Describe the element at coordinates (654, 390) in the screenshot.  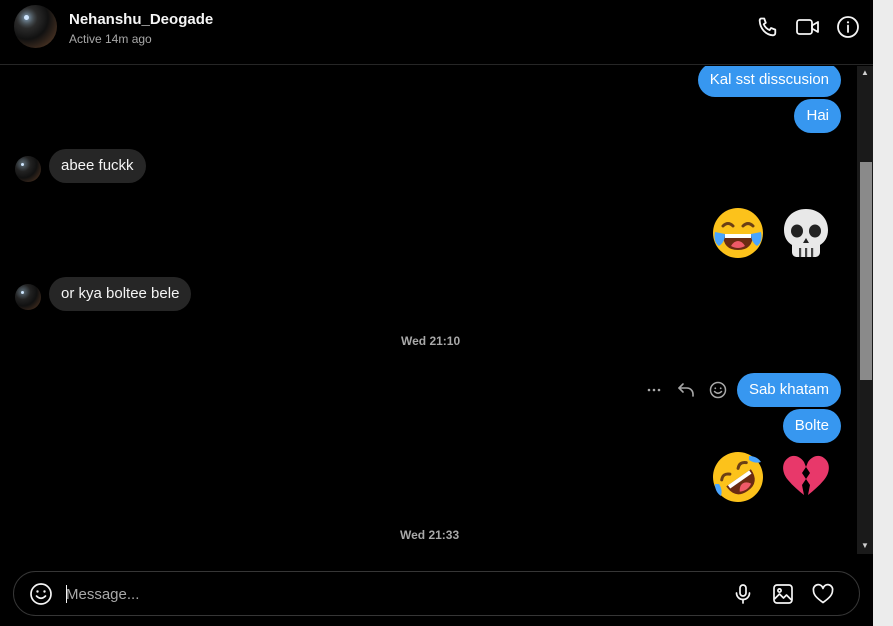
I see `more-options-icon` at that location.